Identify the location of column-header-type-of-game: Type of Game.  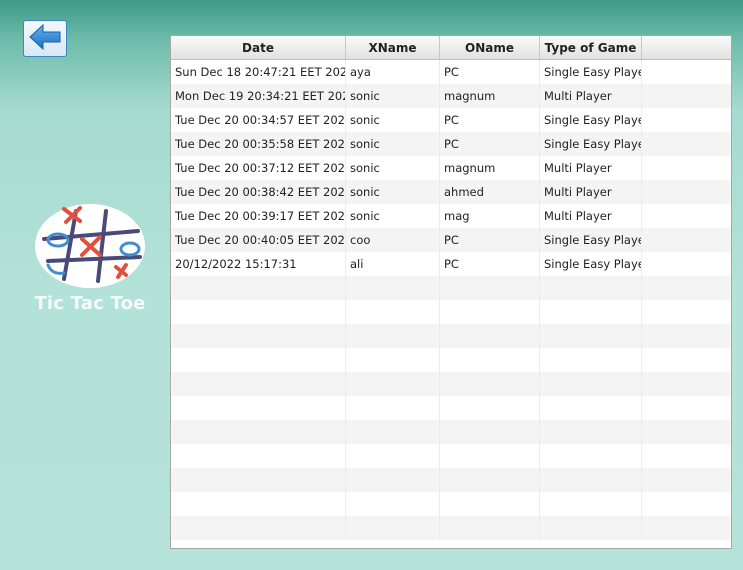
(591, 47).